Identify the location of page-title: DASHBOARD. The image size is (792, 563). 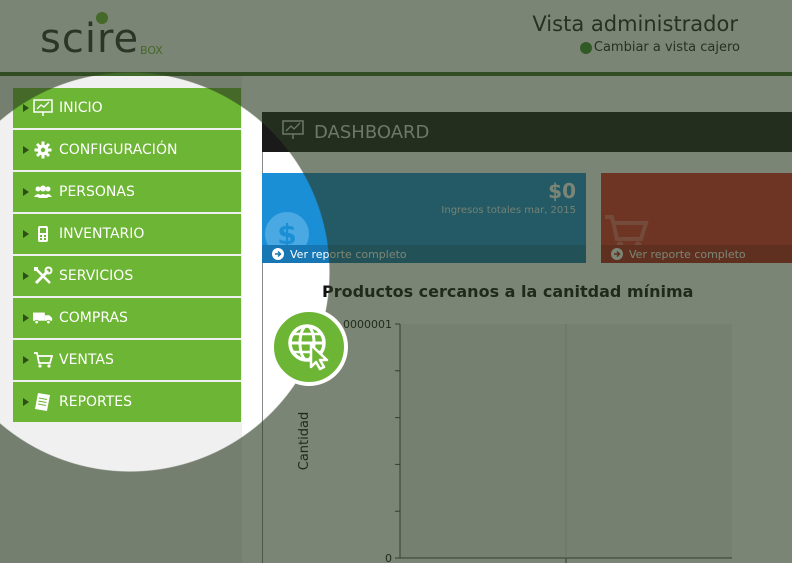
(372, 132).